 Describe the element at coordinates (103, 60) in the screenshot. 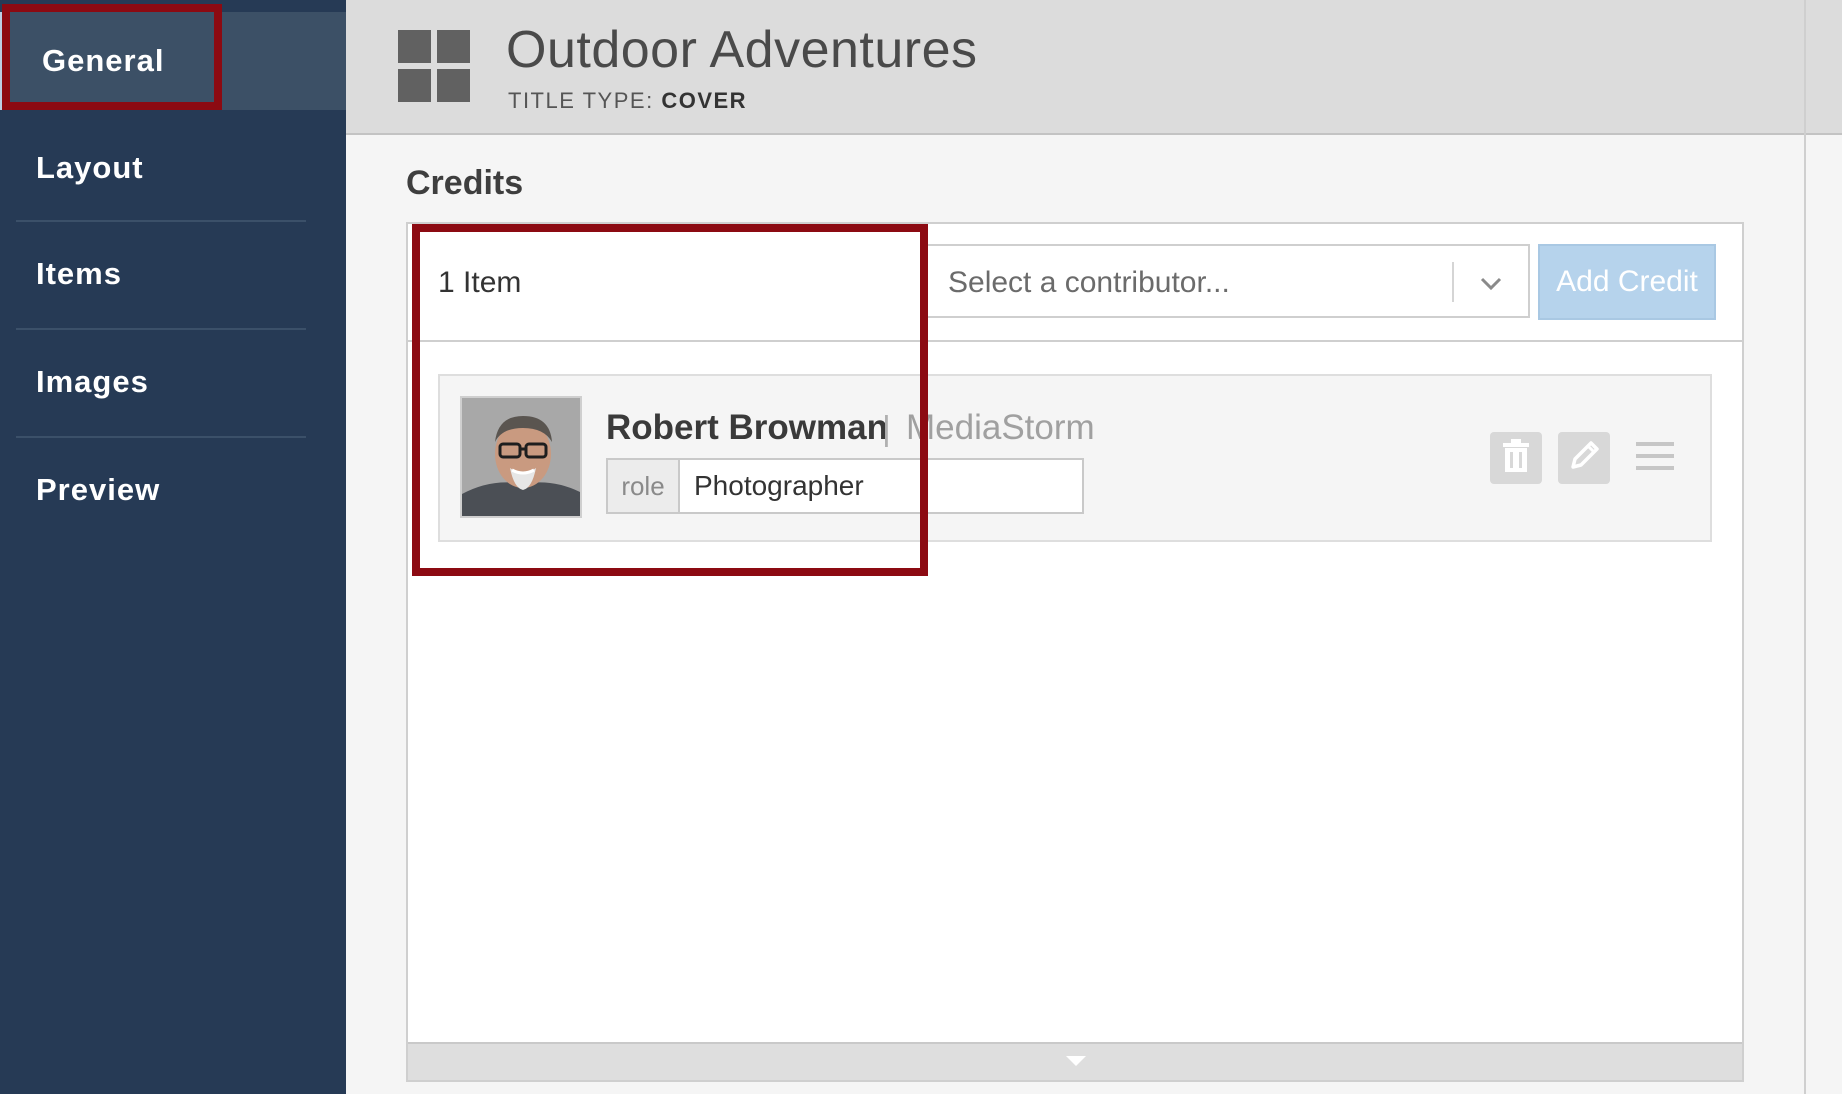

I see `sidebar-item-label: General` at that location.